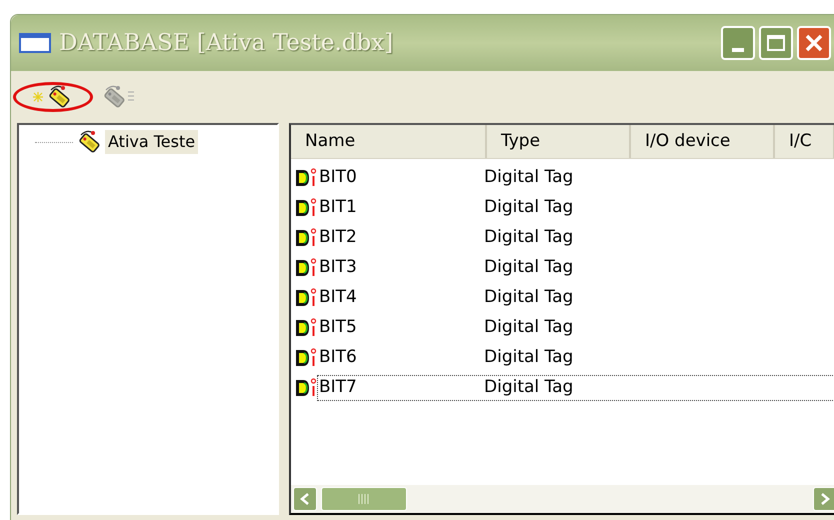  What do you see at coordinates (575, 208) in the screenshot?
I see `table-row: BIT1 Digital Tag` at bounding box center [575, 208].